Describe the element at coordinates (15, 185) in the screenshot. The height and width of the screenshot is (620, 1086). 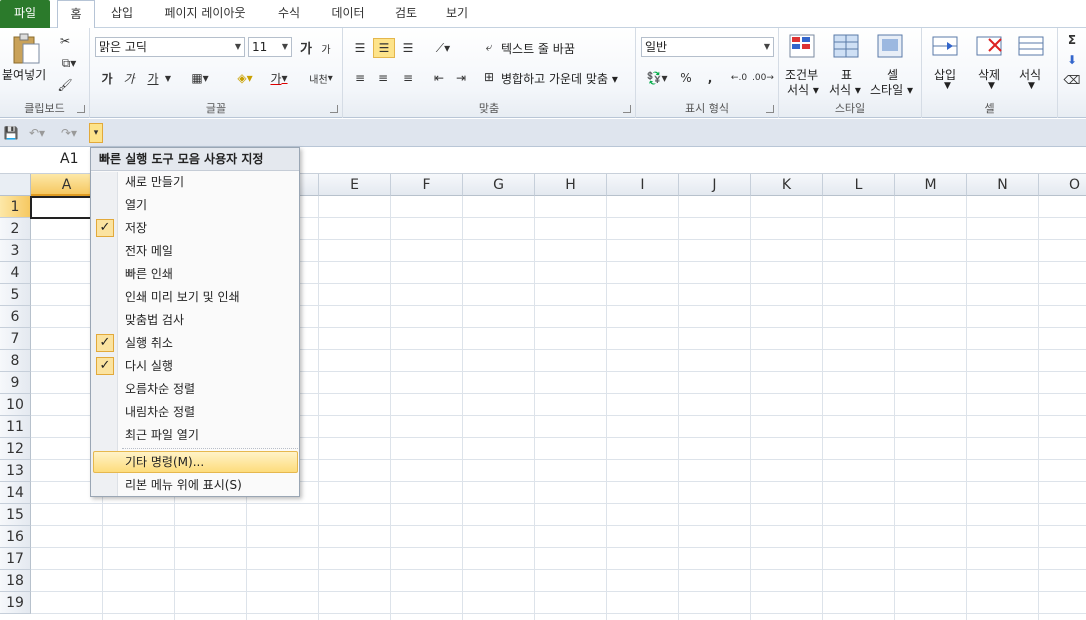
I see `select-all-corner` at that location.